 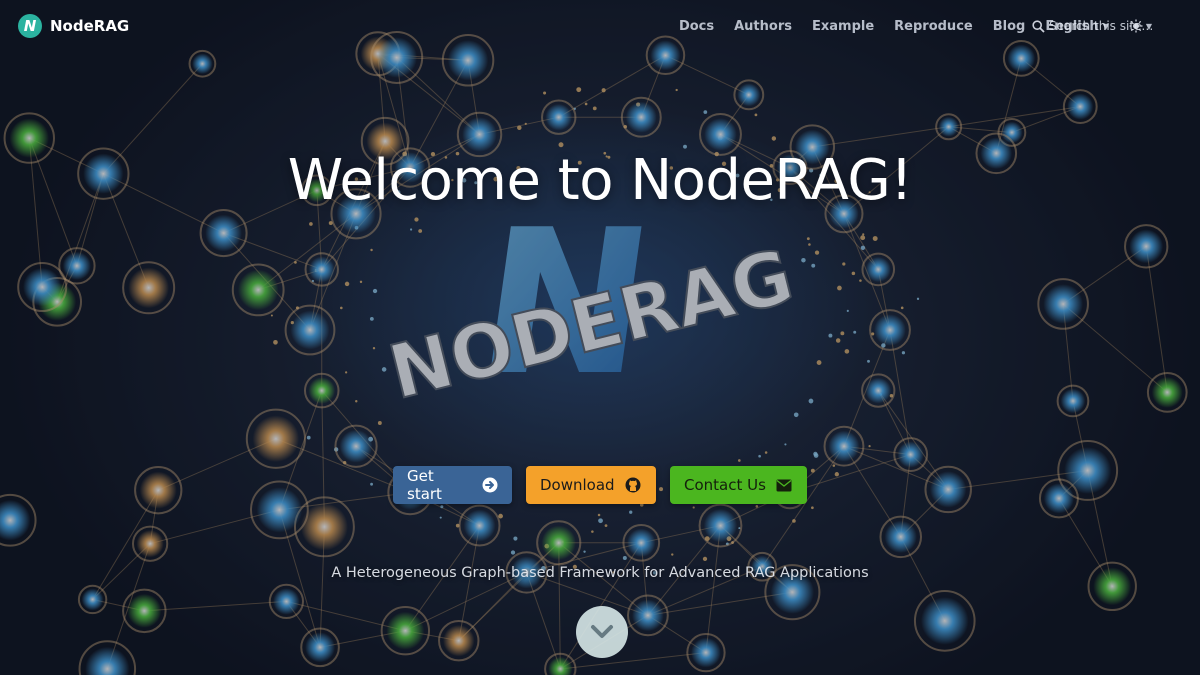 I want to click on search-box, so click(x=1176, y=26).